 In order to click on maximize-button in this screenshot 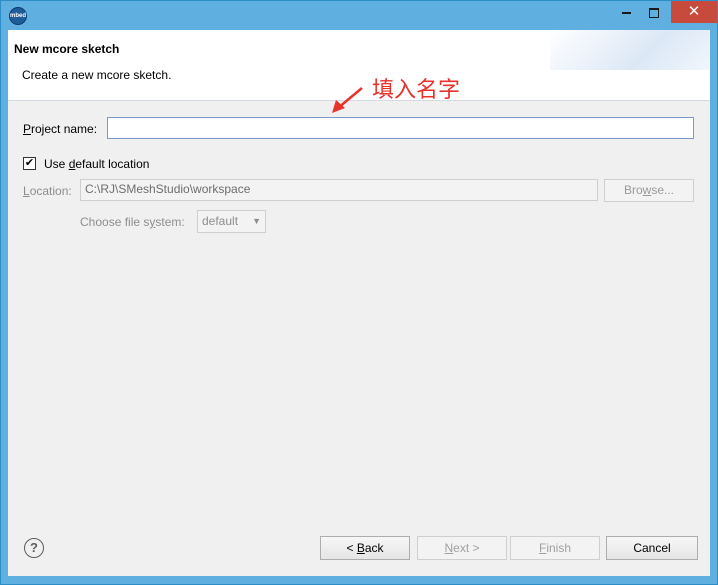, I will do `click(654, 12)`.